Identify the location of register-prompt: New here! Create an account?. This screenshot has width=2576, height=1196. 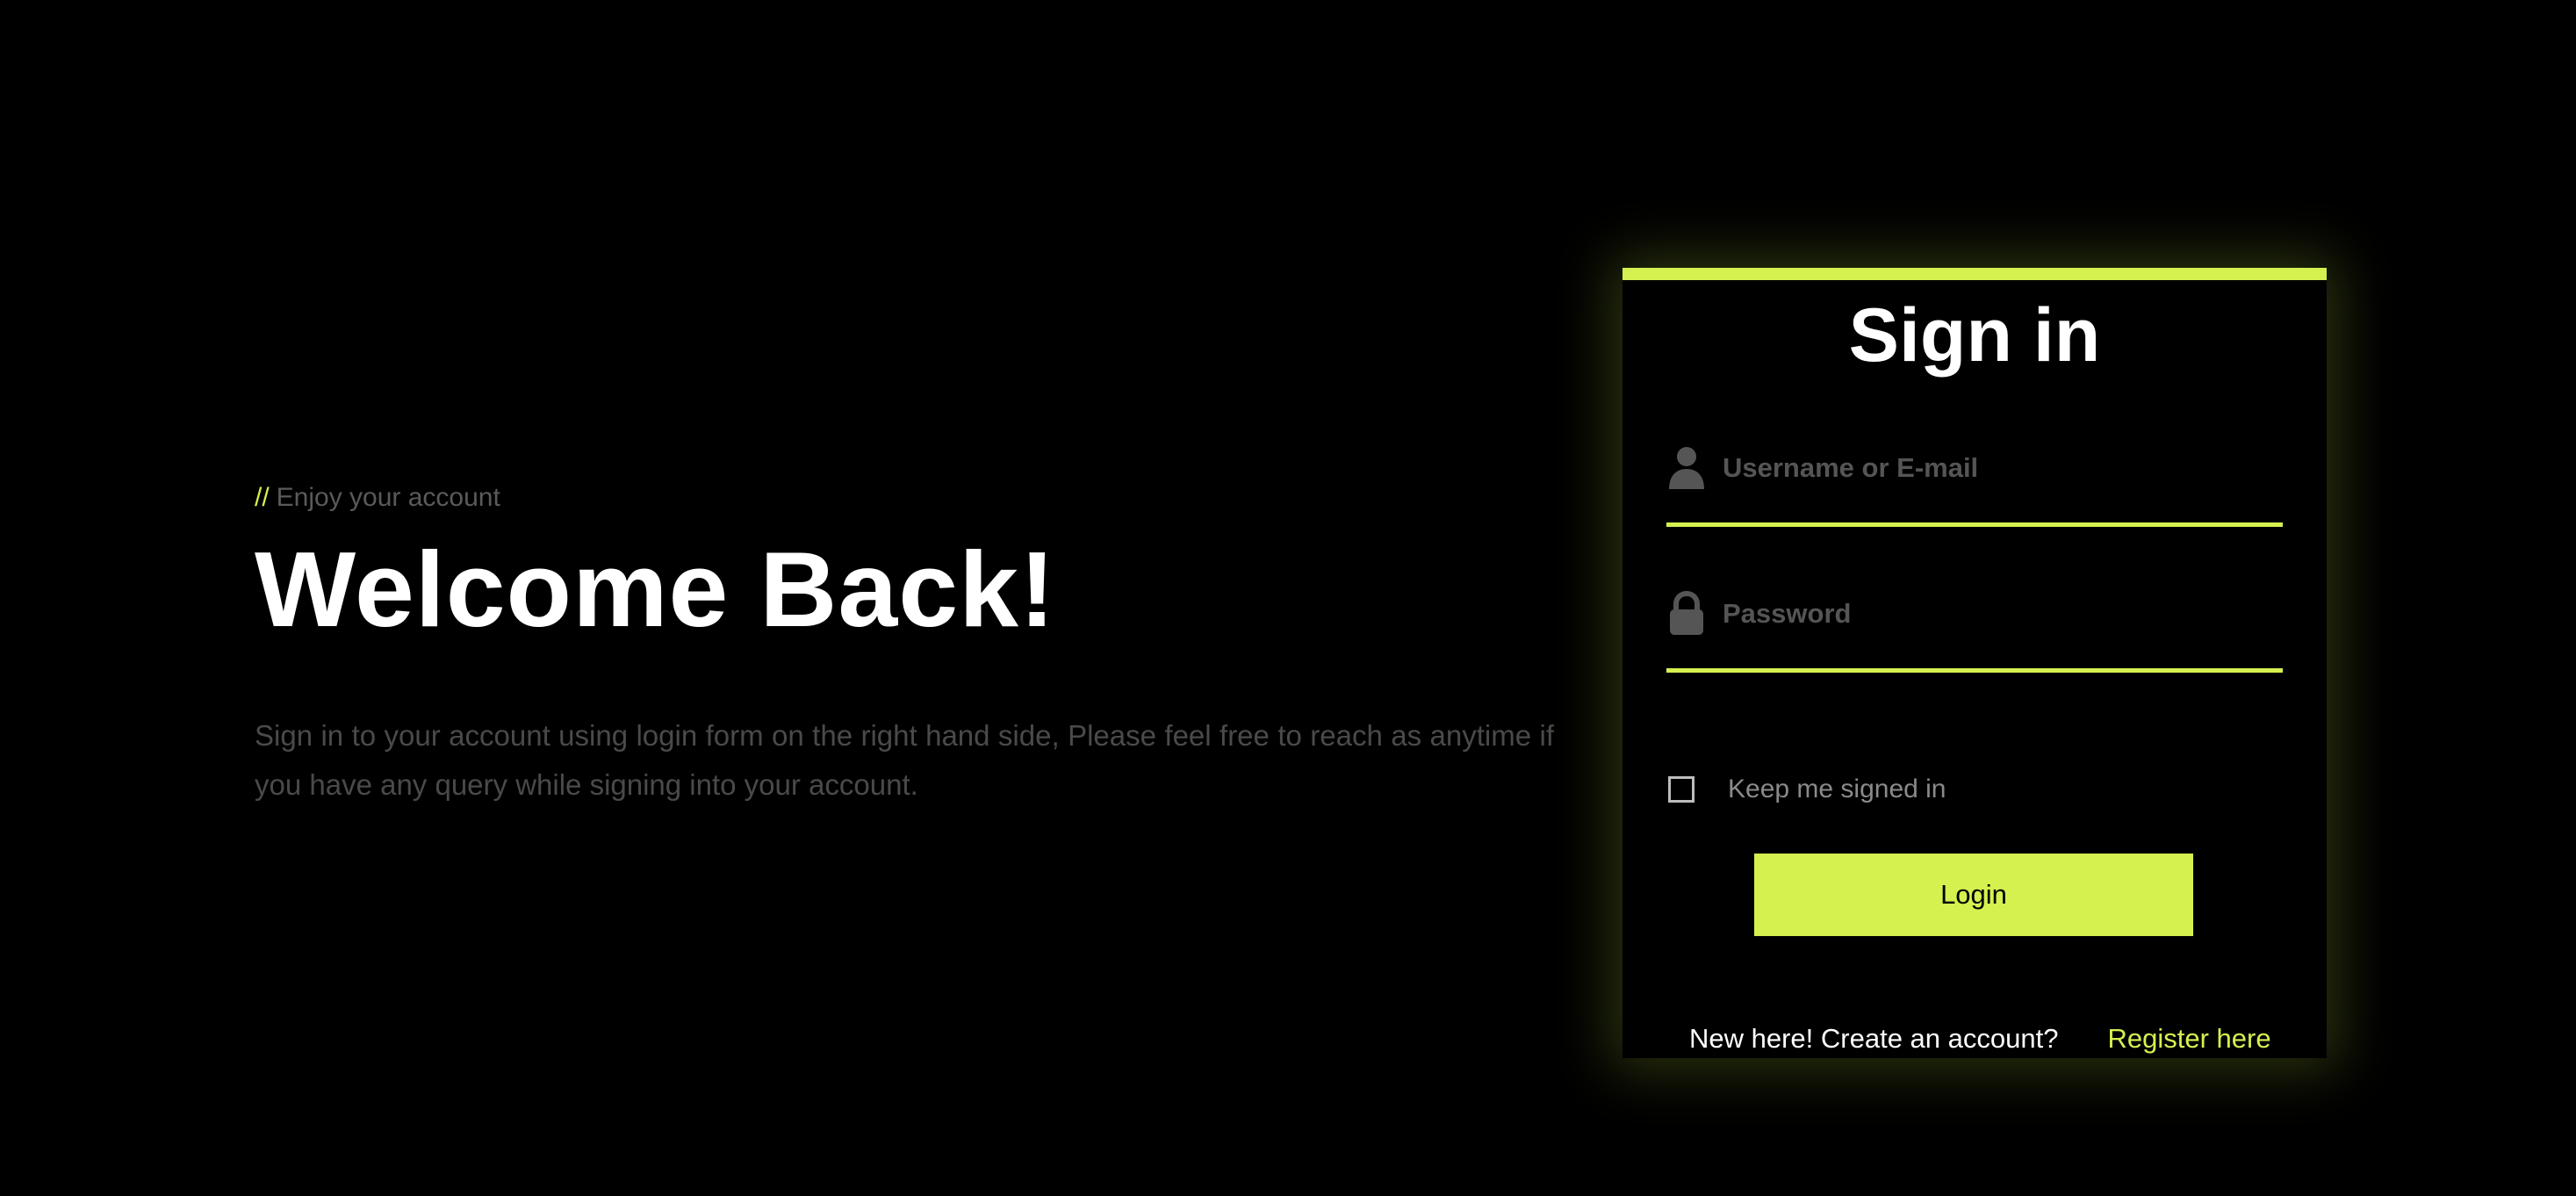
(1874, 1038).